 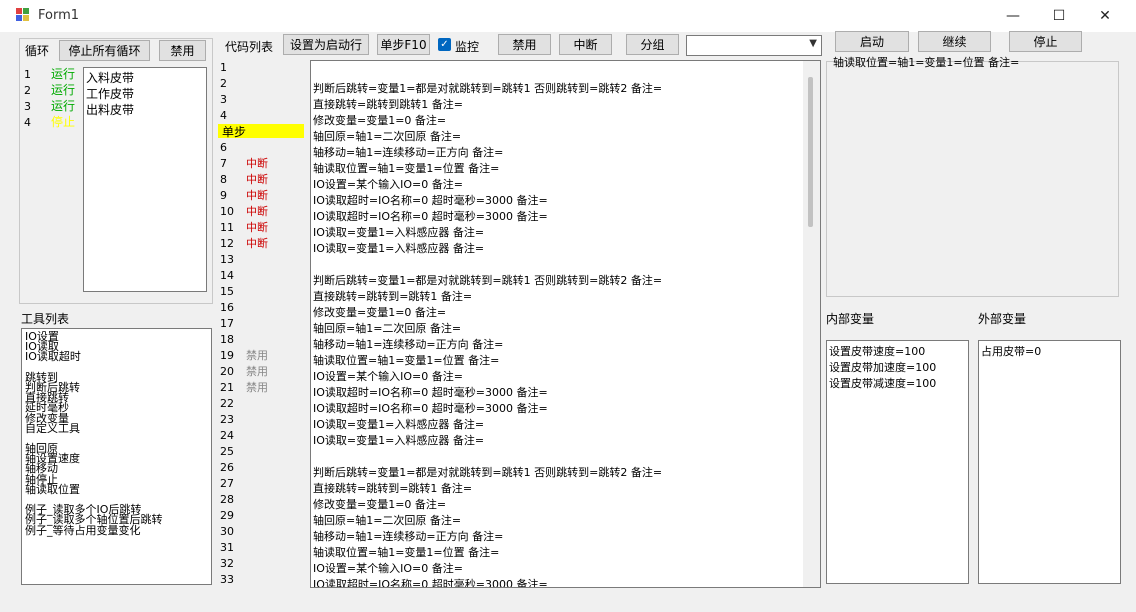 I want to click on loop-number: 1, so click(x=27, y=74).